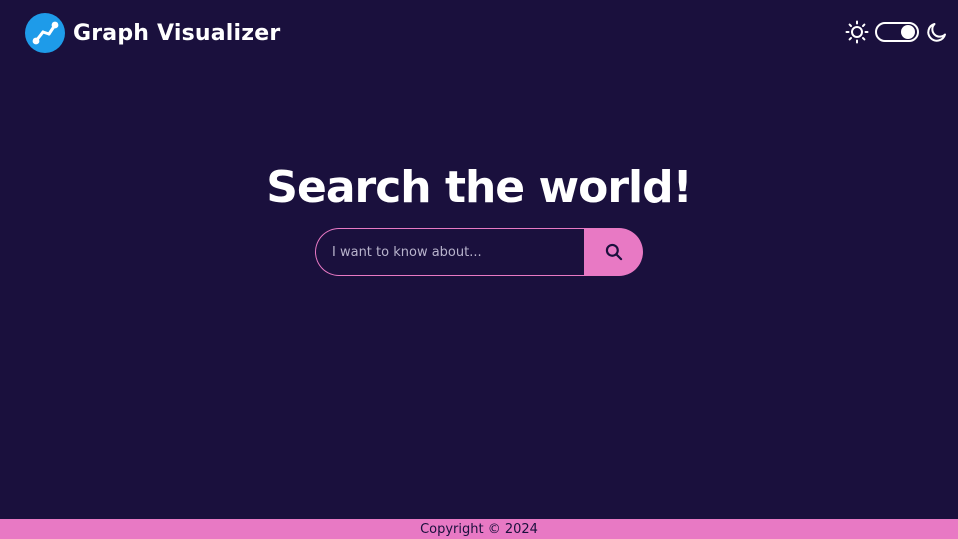 This screenshot has height=539, width=958. What do you see at coordinates (937, 32) in the screenshot?
I see `moon-icon` at bounding box center [937, 32].